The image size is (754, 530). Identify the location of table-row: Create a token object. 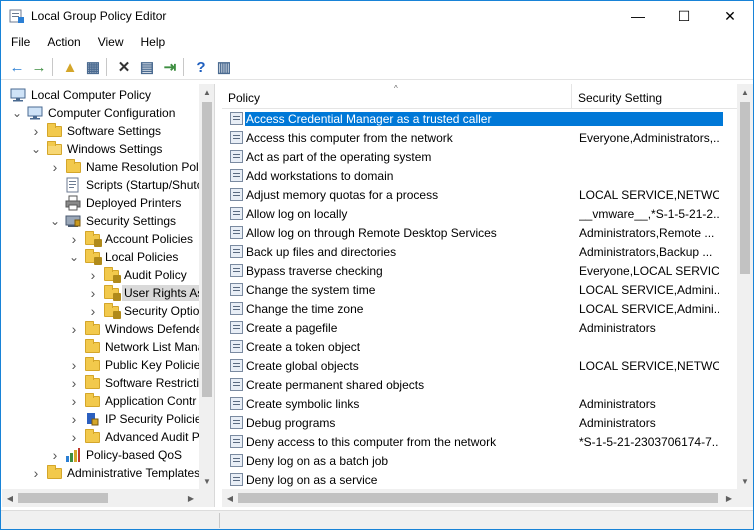
(479, 347).